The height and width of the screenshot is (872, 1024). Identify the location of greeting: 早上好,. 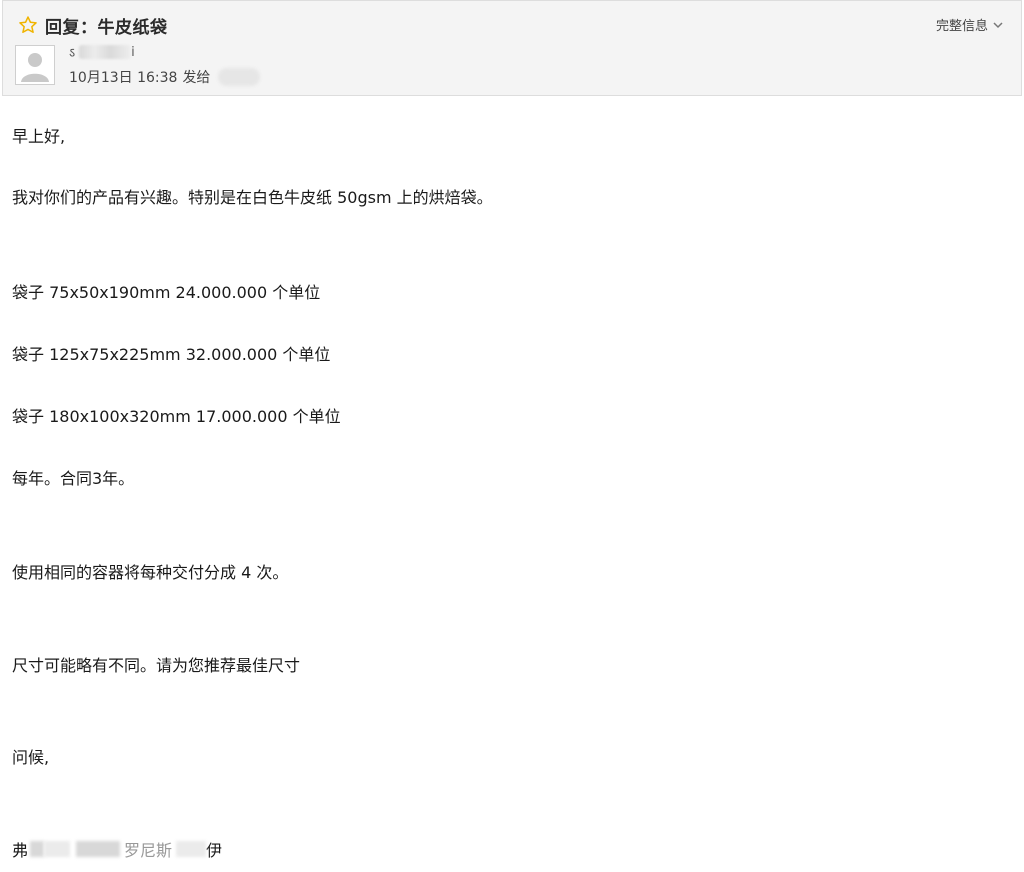
(39, 136).